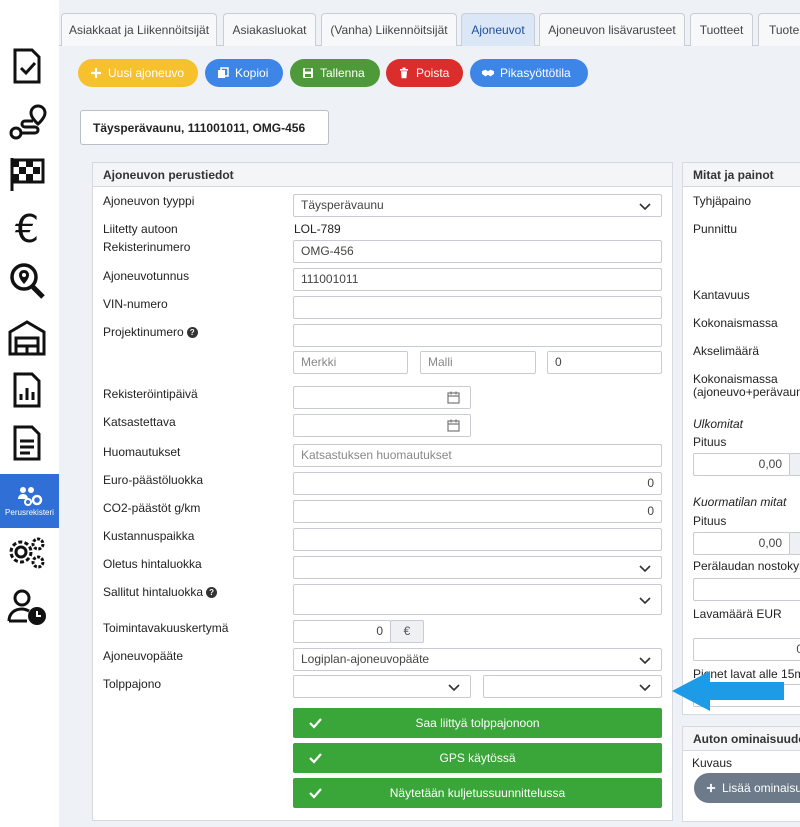  I want to click on tab-ajoneuvon-lisavarusteet: Ajoneuvon lisävarusteet, so click(612, 29).